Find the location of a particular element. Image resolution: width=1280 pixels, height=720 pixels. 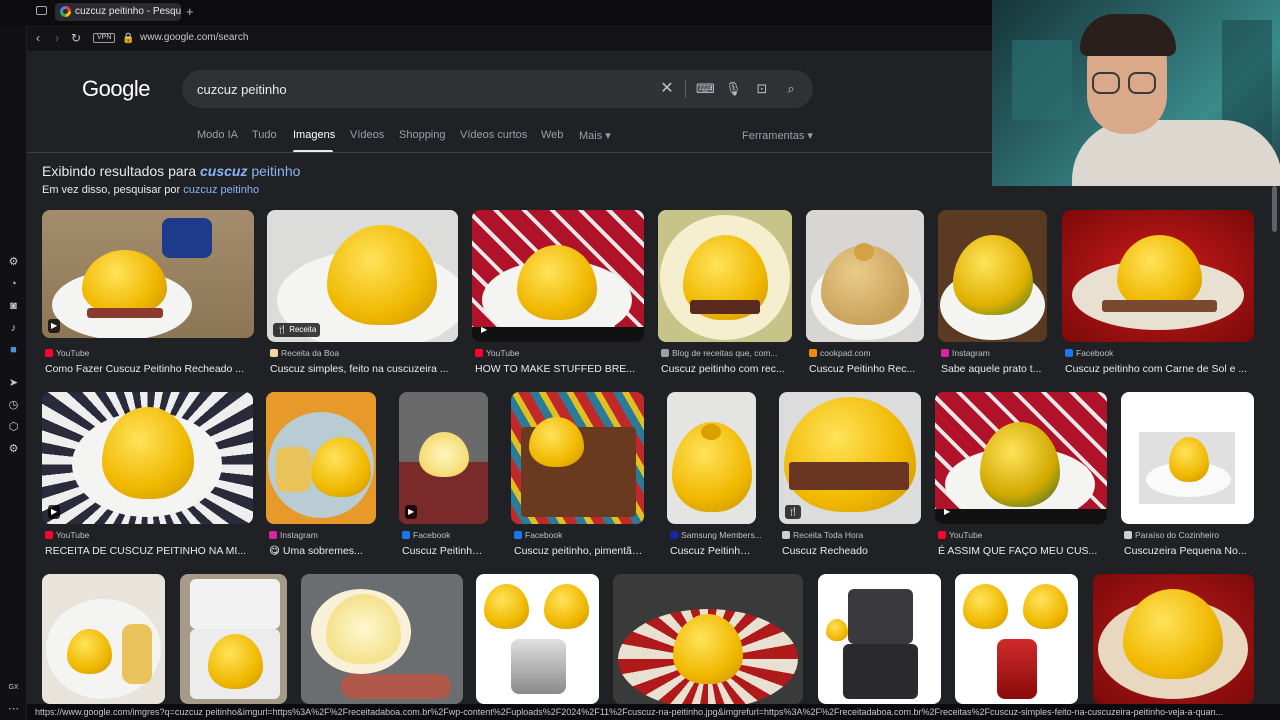

back-icon: ‹ is located at coordinates (38, 38).